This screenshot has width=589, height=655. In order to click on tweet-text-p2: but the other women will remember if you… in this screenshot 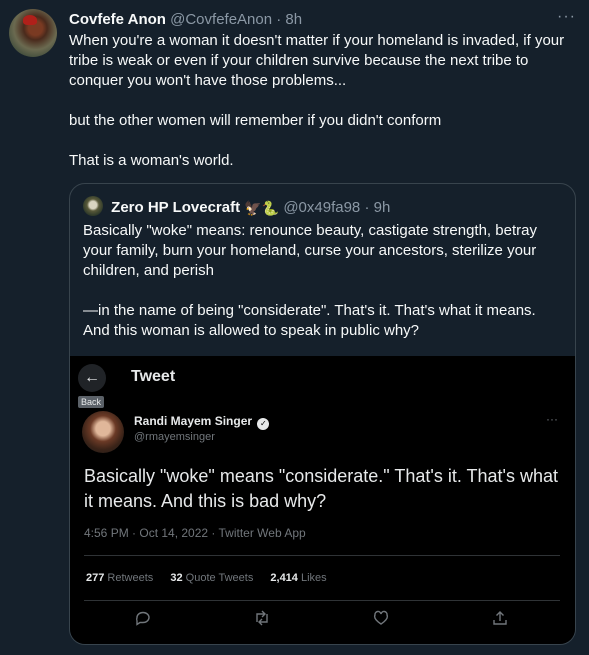, I will do `click(255, 120)`.